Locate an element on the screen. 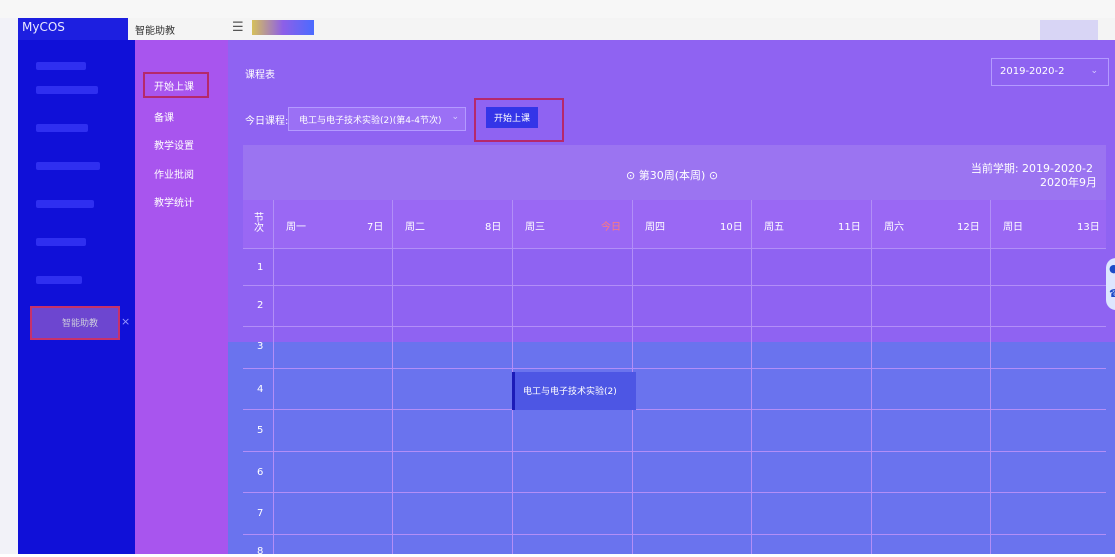  submenu-teaching-stats: 教学统计 is located at coordinates (174, 201).